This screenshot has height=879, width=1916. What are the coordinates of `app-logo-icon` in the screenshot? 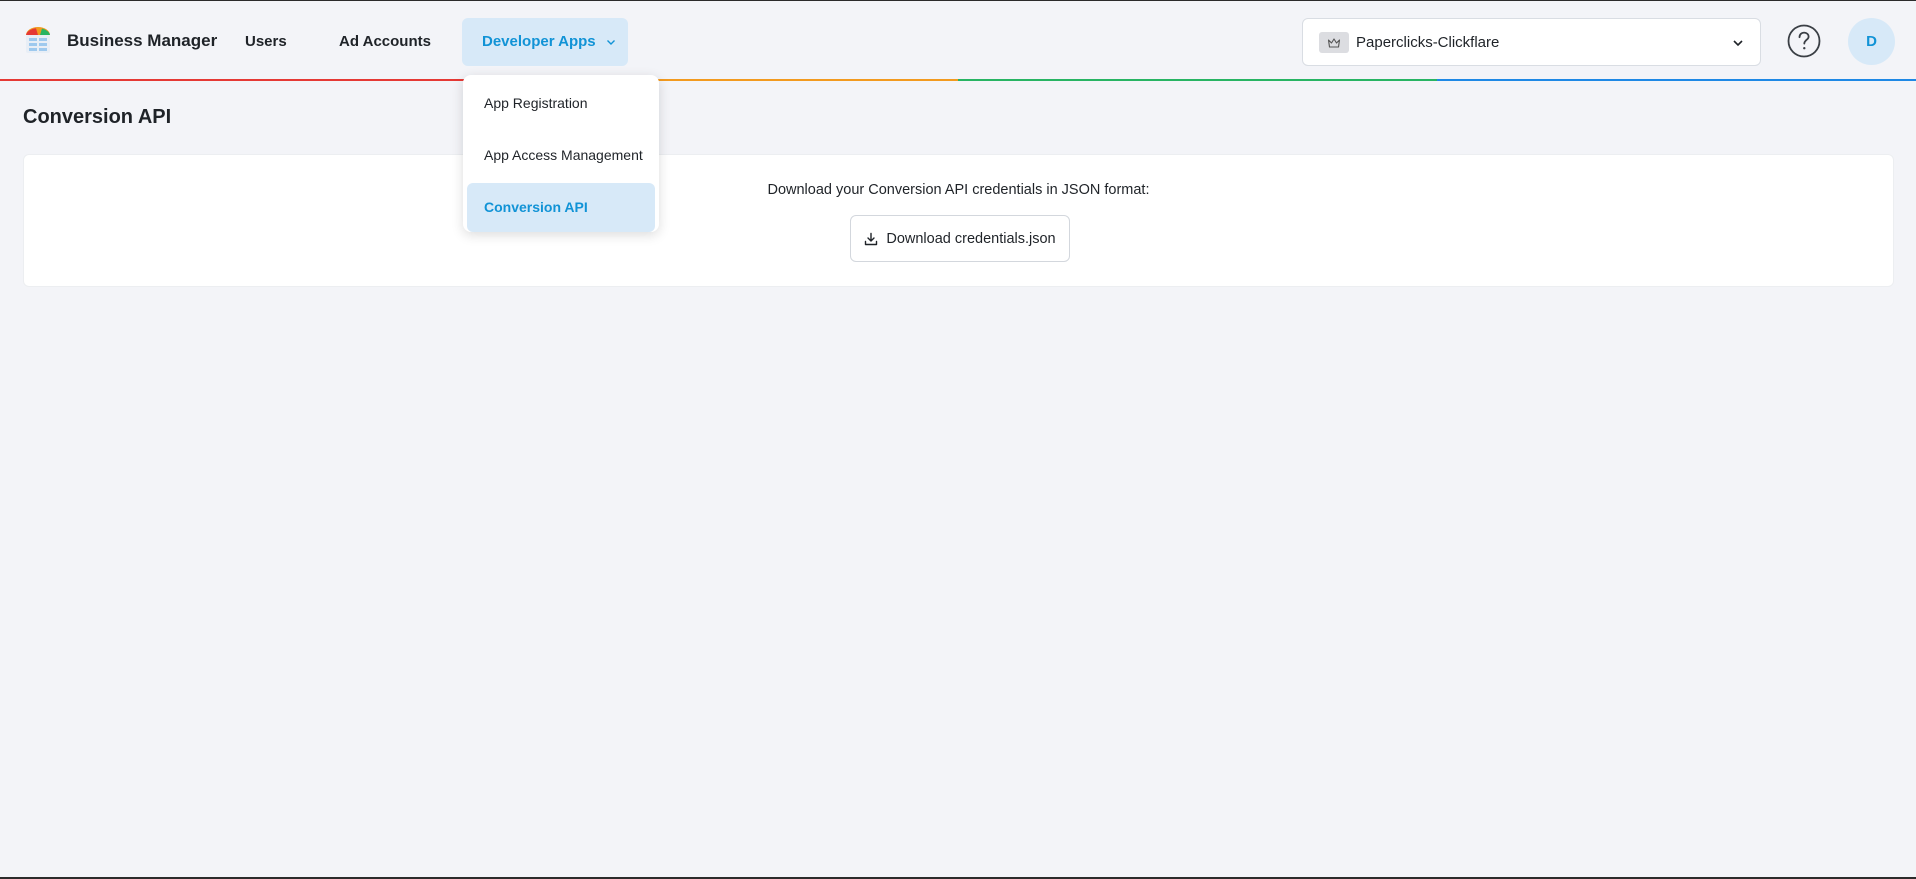 It's located at (38, 41).